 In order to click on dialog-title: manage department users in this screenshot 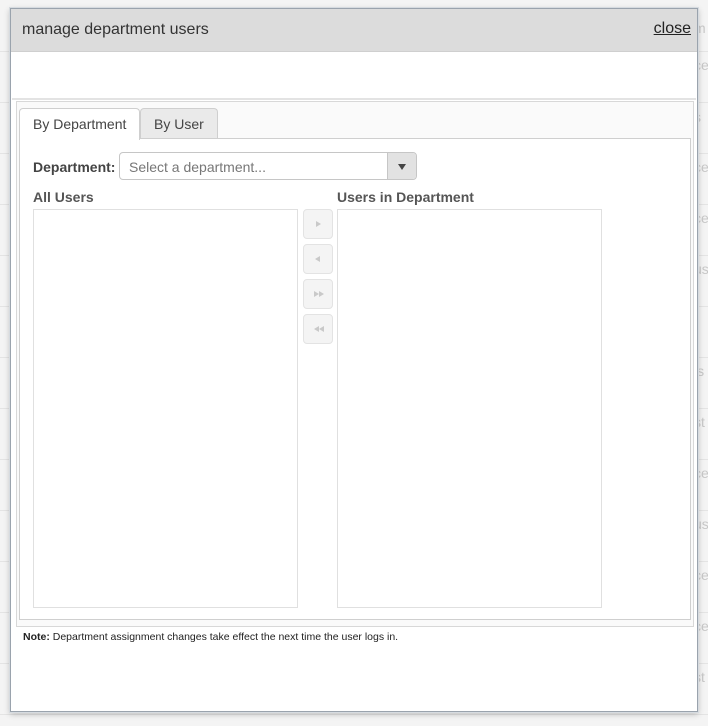, I will do `click(115, 29)`.